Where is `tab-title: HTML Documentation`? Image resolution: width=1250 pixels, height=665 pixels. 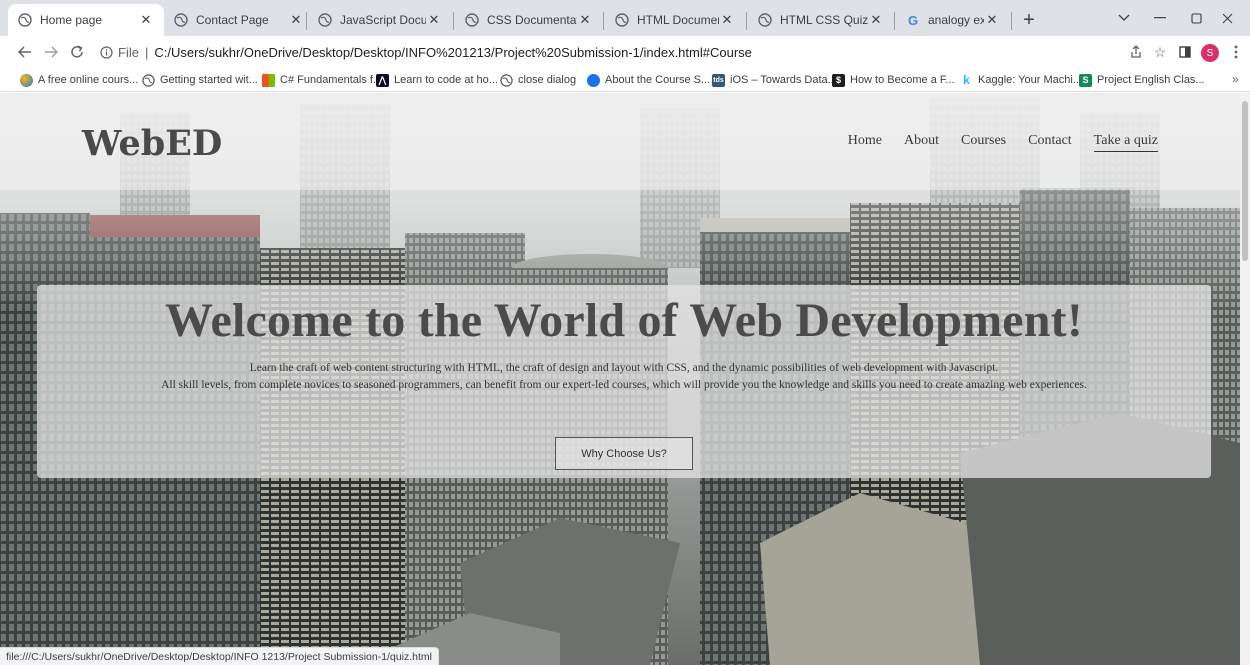
tab-title: HTML Documentation is located at coordinates (678, 20).